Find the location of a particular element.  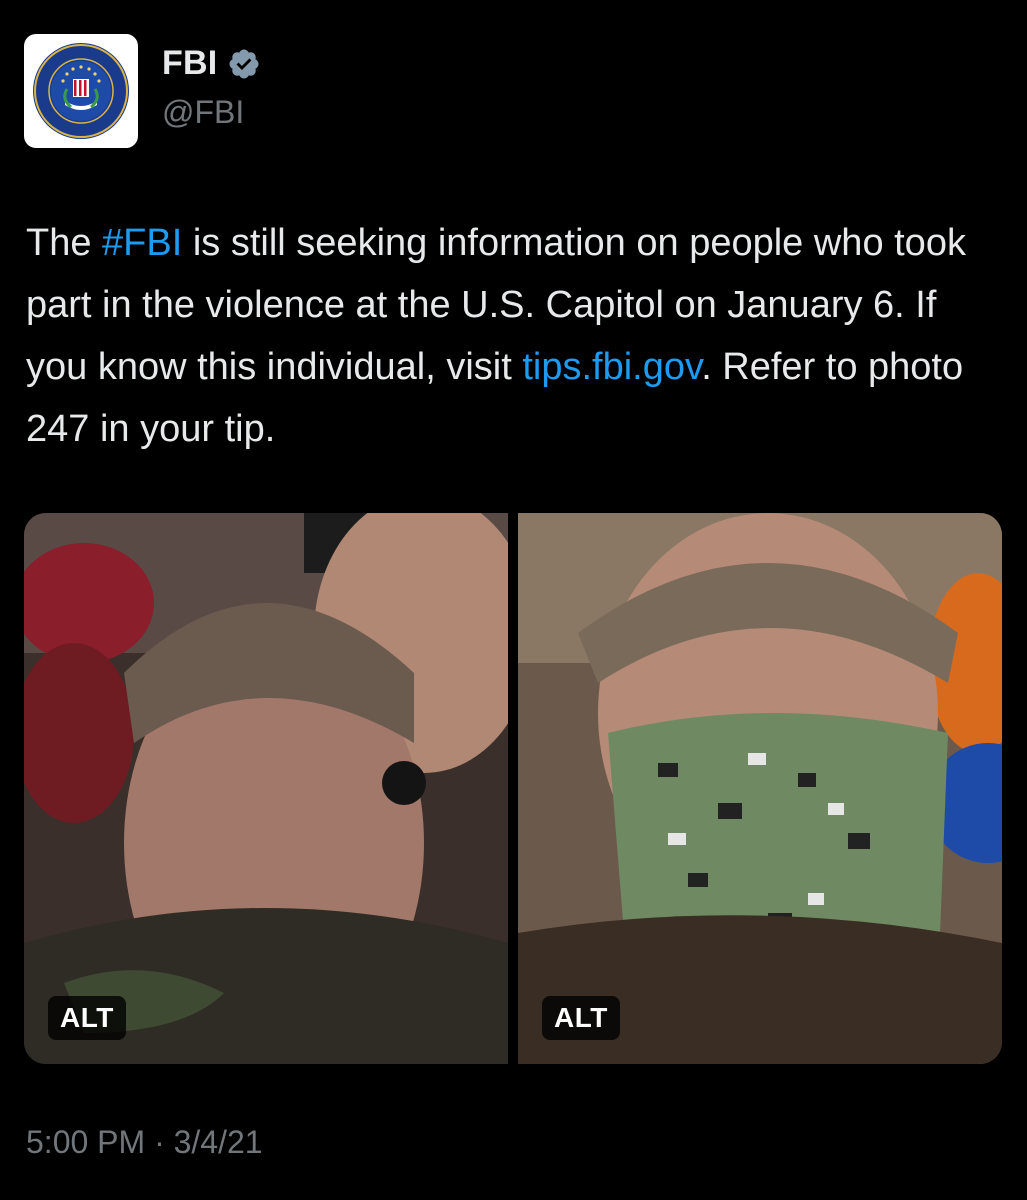

handle: @FBI is located at coordinates (203, 112).